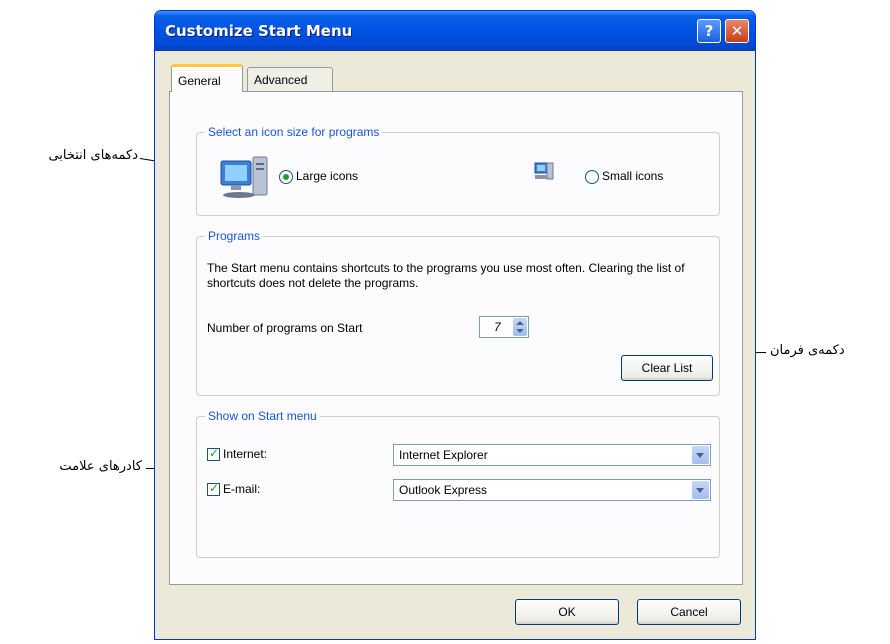 This screenshot has width=890, height=644. Describe the element at coordinates (244, 177) in the screenshot. I see `large-icons-computer-icon` at that location.